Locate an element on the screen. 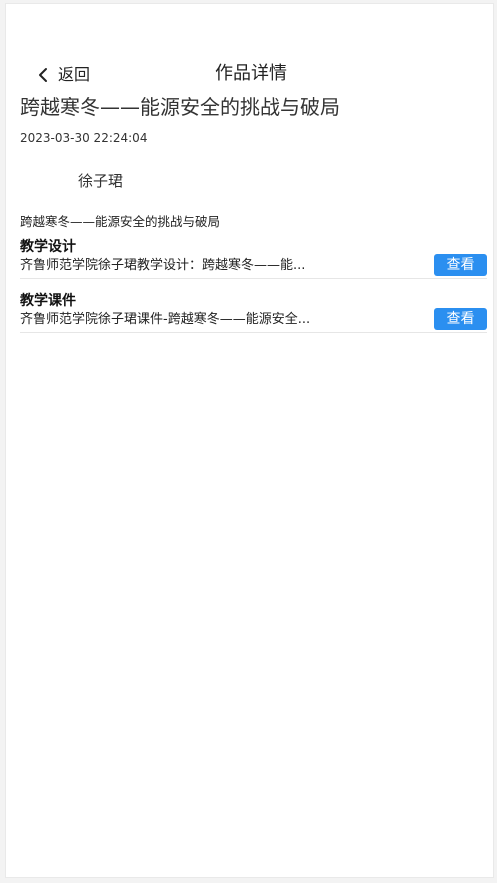 The width and height of the screenshot is (497, 883). view-courseware-button: 查看 is located at coordinates (460, 319).